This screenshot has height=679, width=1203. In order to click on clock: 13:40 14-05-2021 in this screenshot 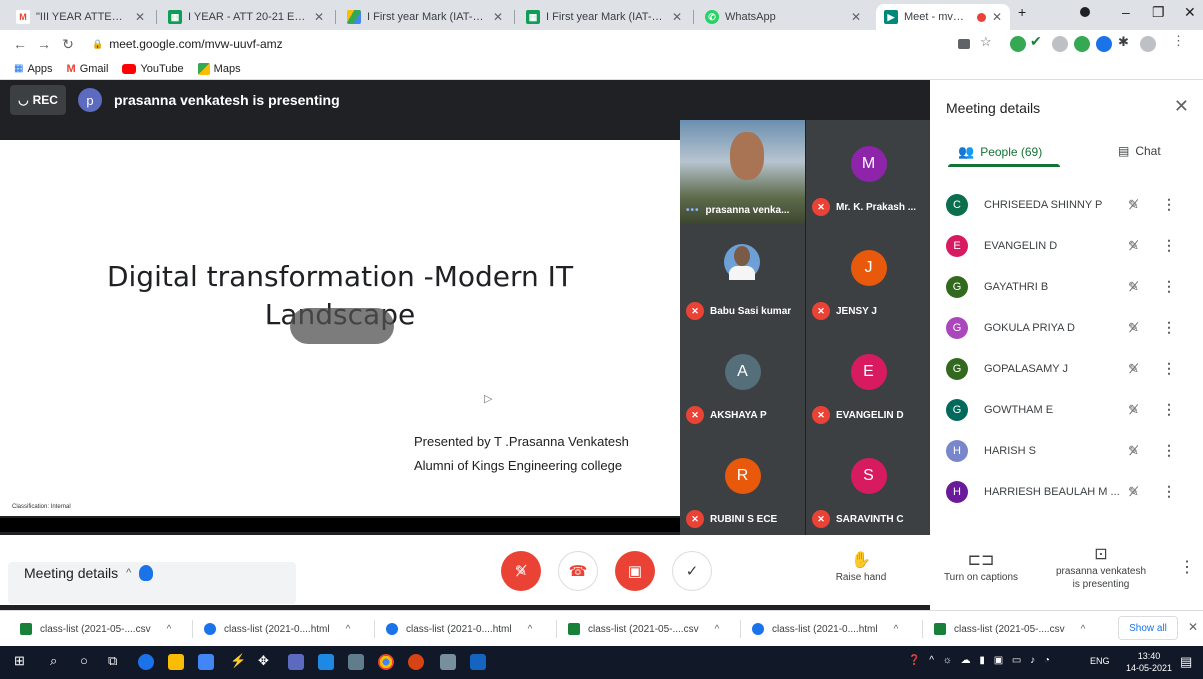, I will do `click(1149, 662)`.